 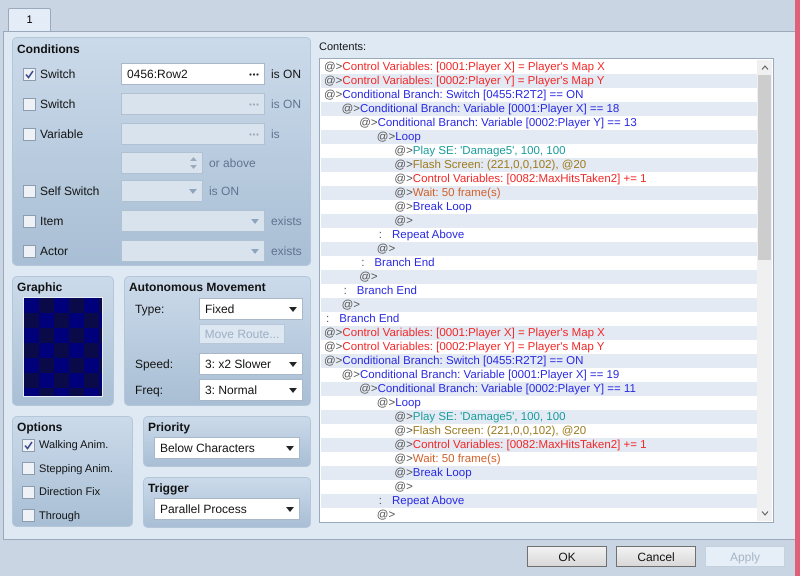 I want to click on dialog-button: Cancel, so click(x=656, y=556).